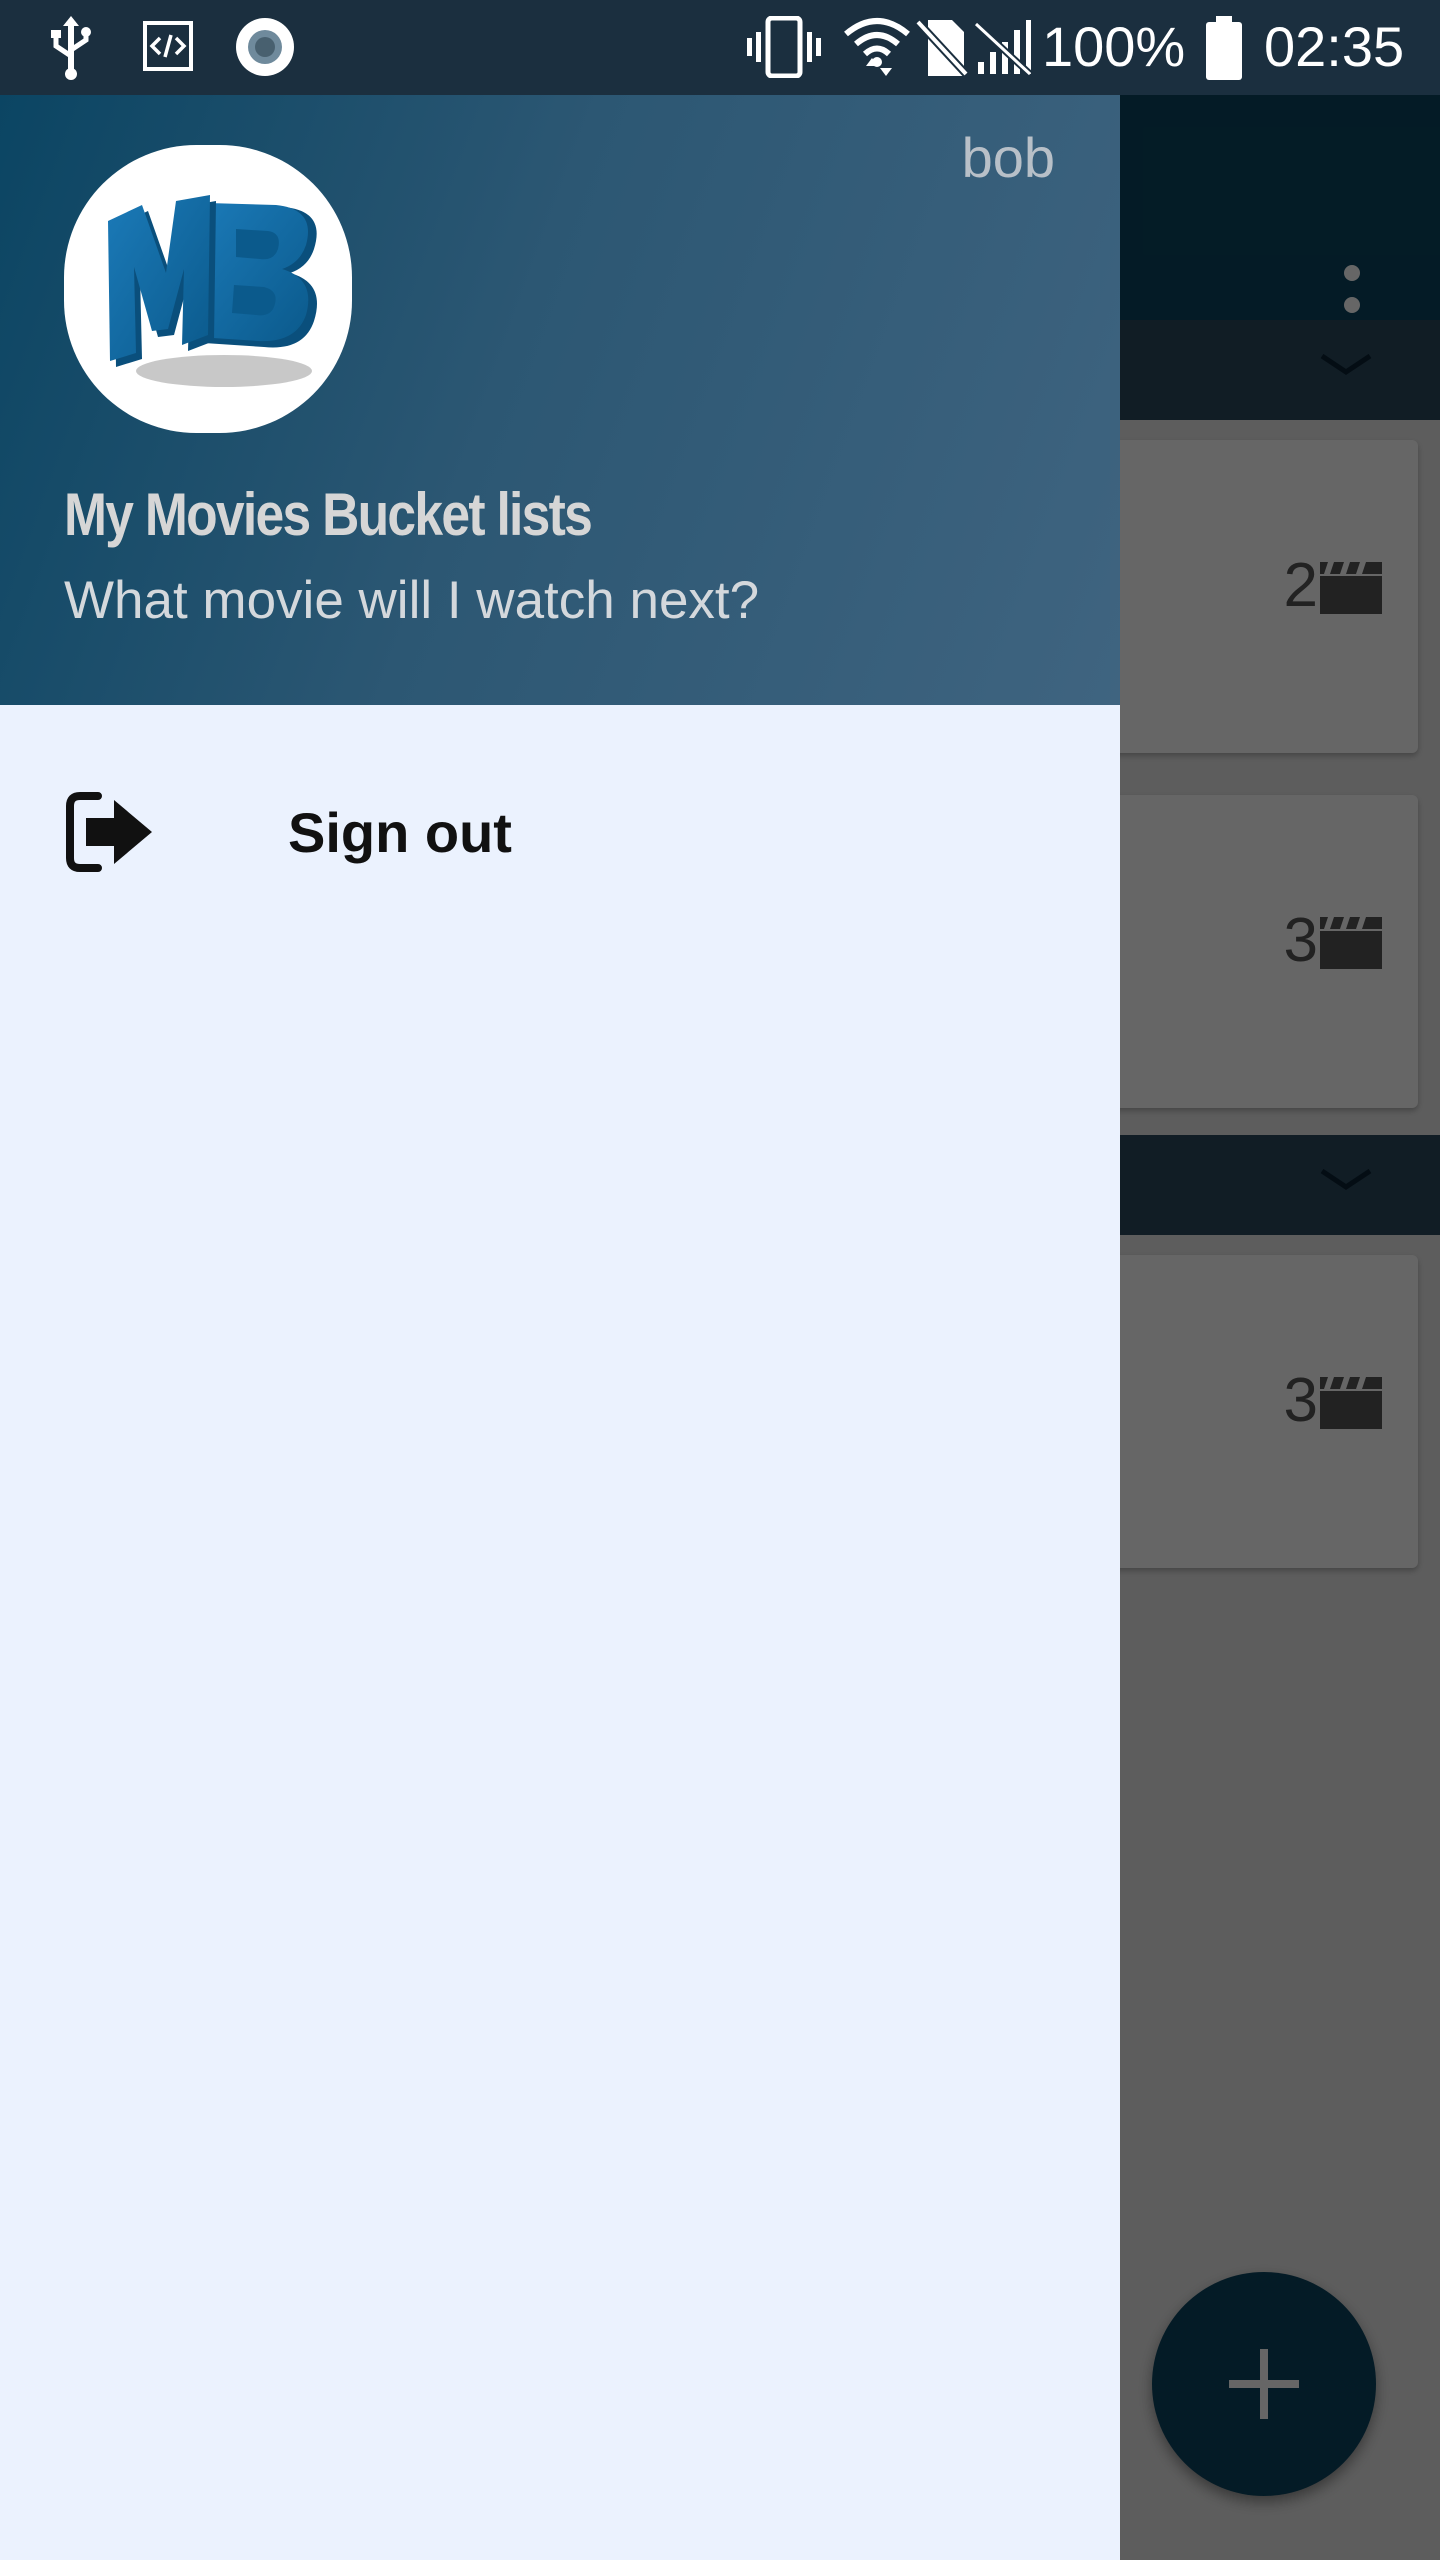 The image size is (1440, 2560). I want to click on record-icon, so click(265, 47).